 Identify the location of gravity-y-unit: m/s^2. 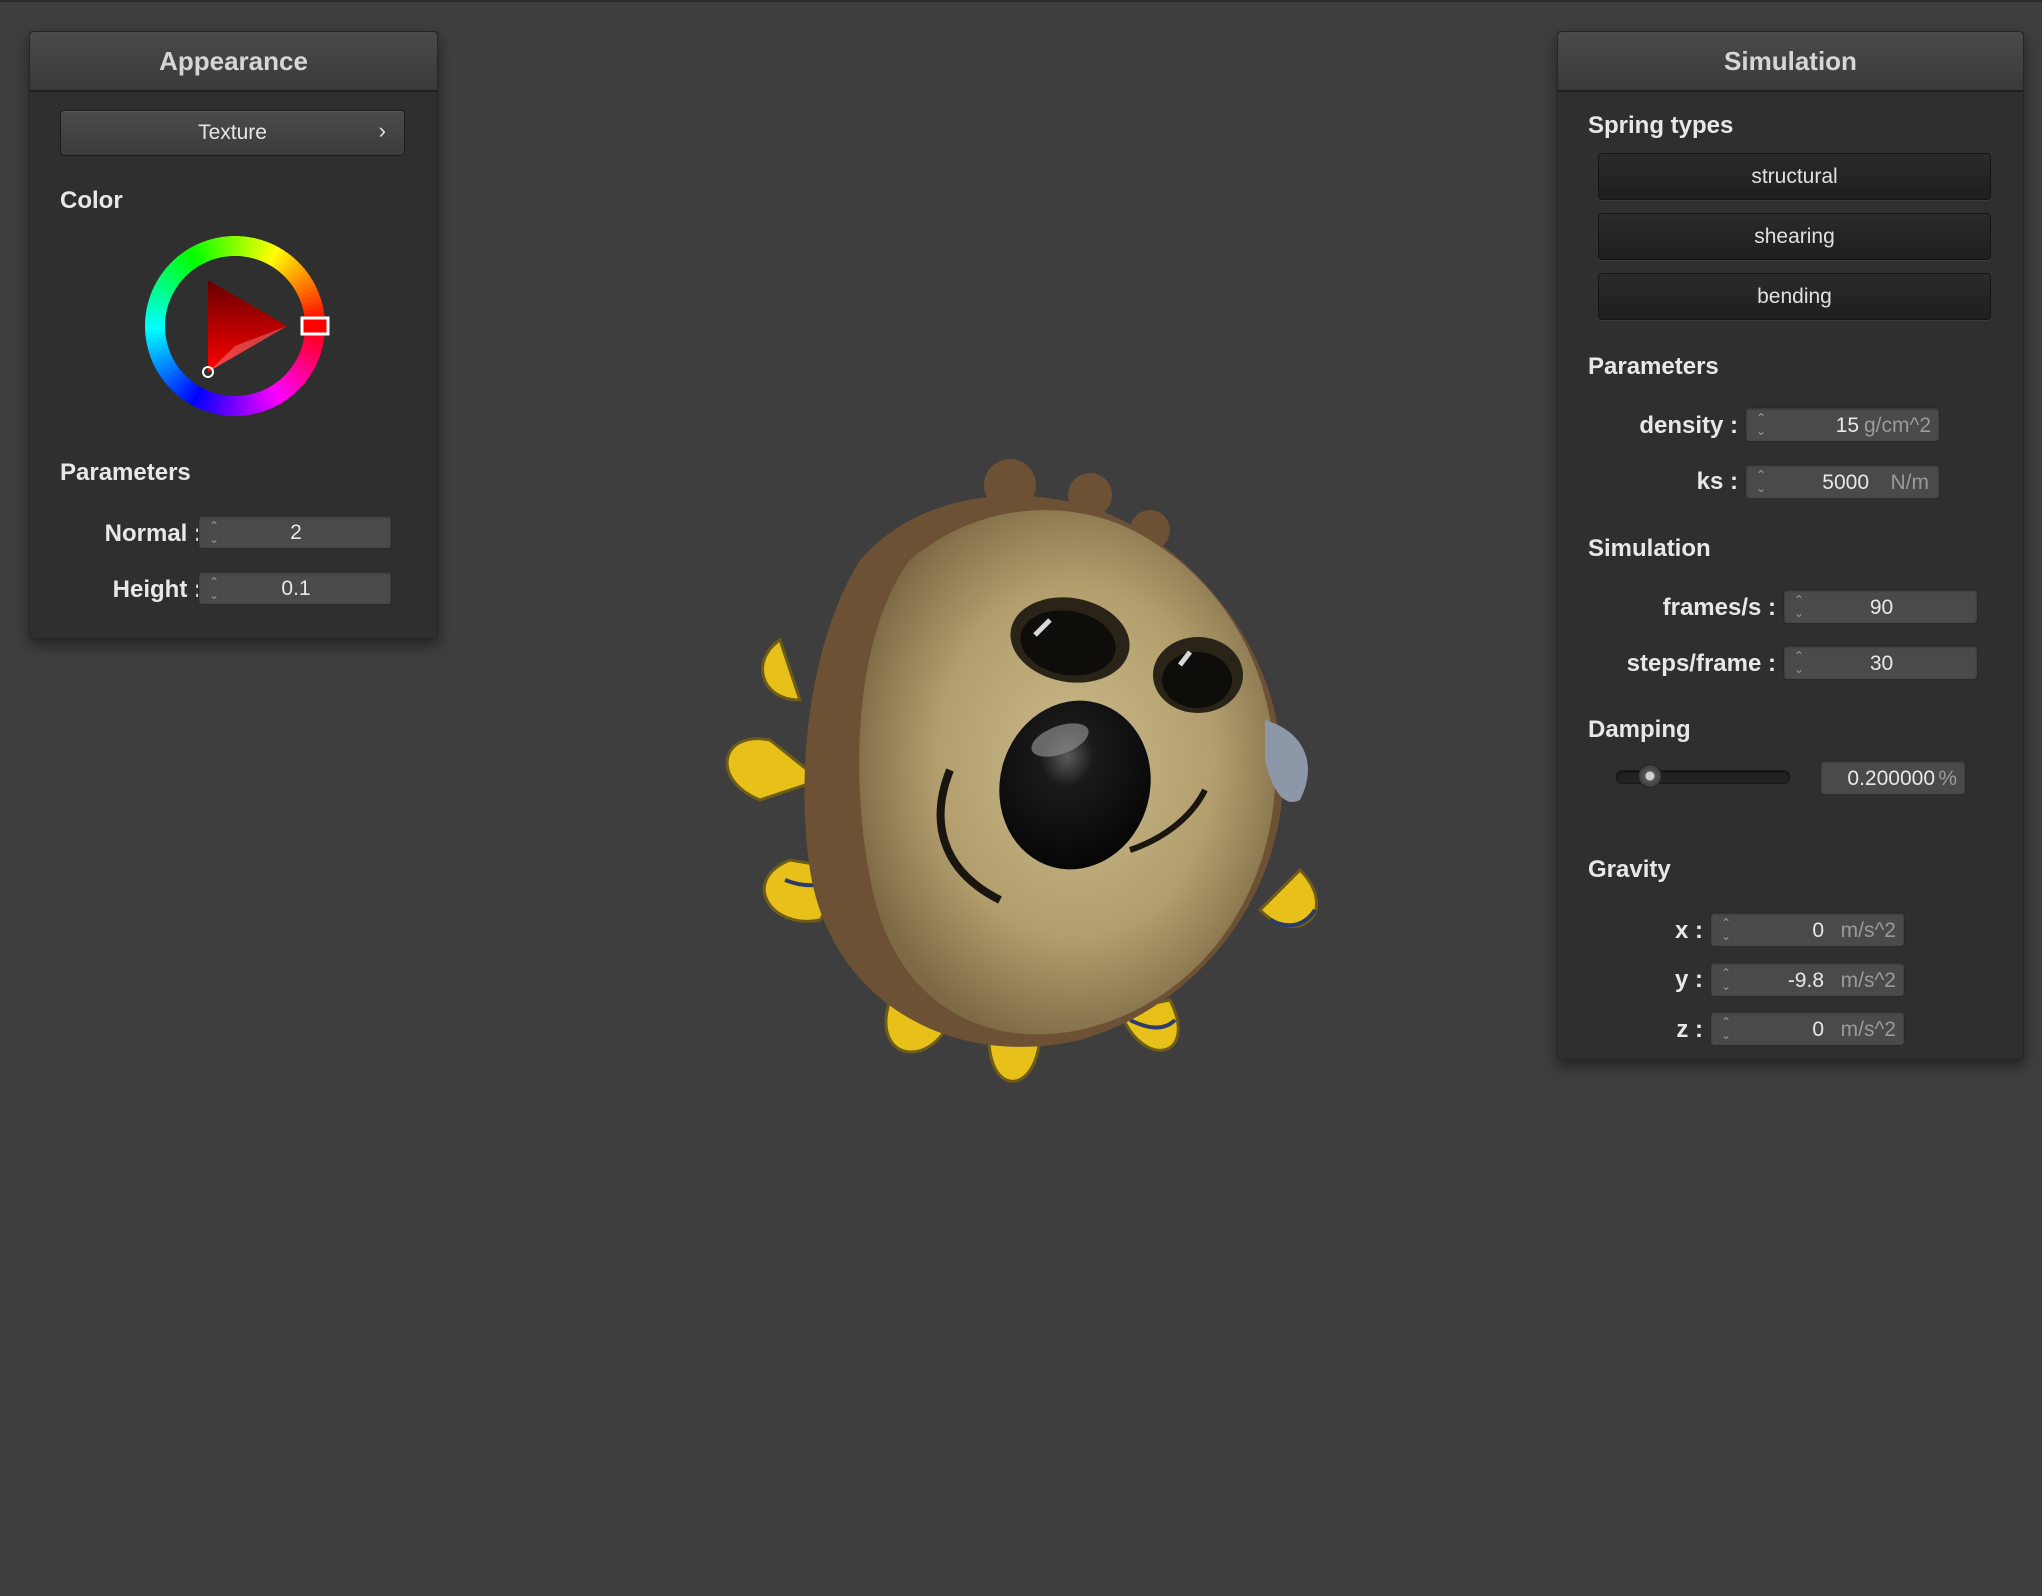
(1868, 980).